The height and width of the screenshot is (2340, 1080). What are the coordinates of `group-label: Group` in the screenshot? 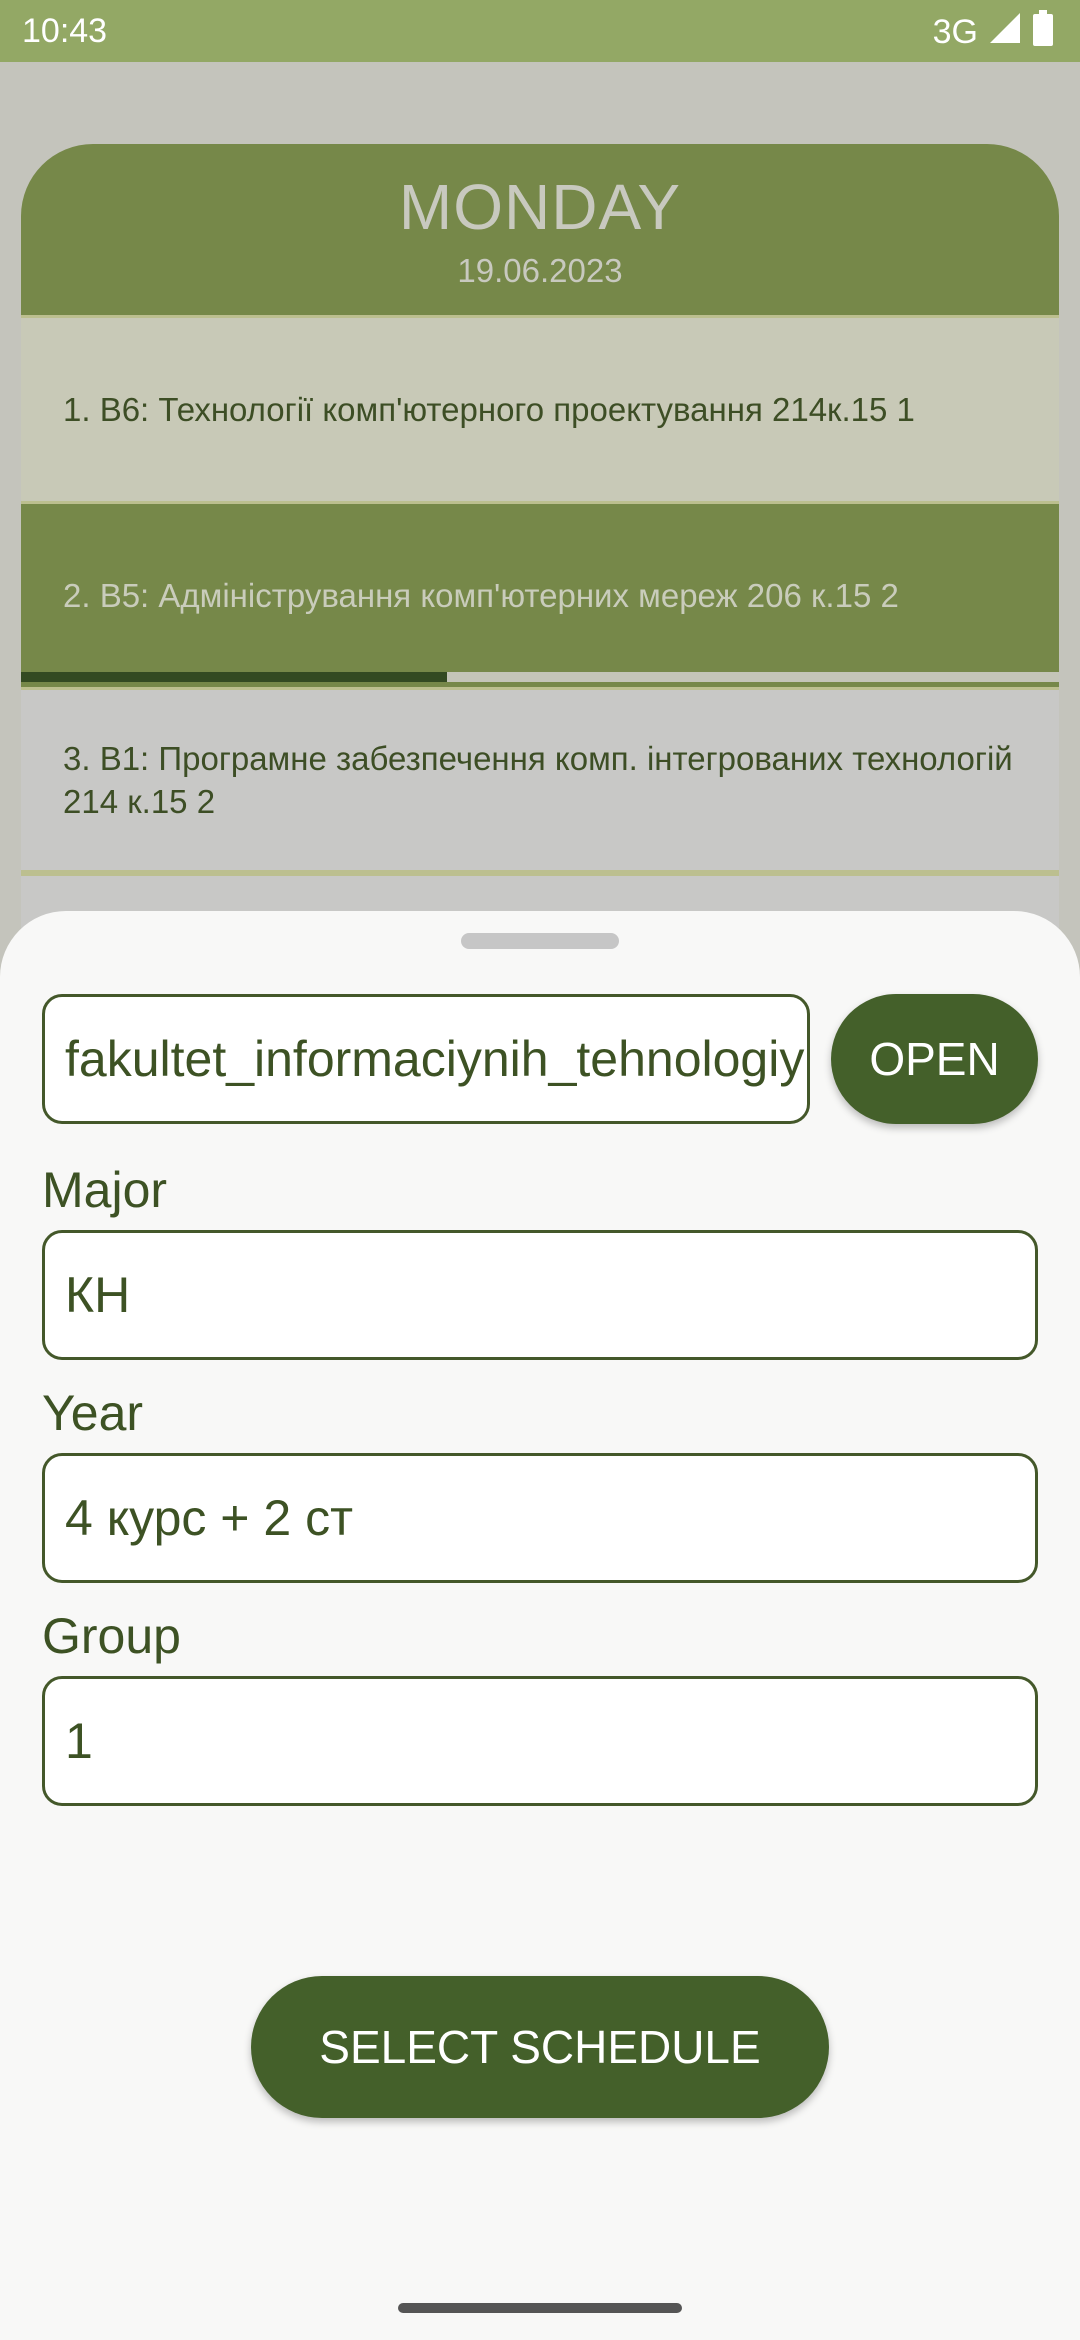 It's located at (111, 1636).